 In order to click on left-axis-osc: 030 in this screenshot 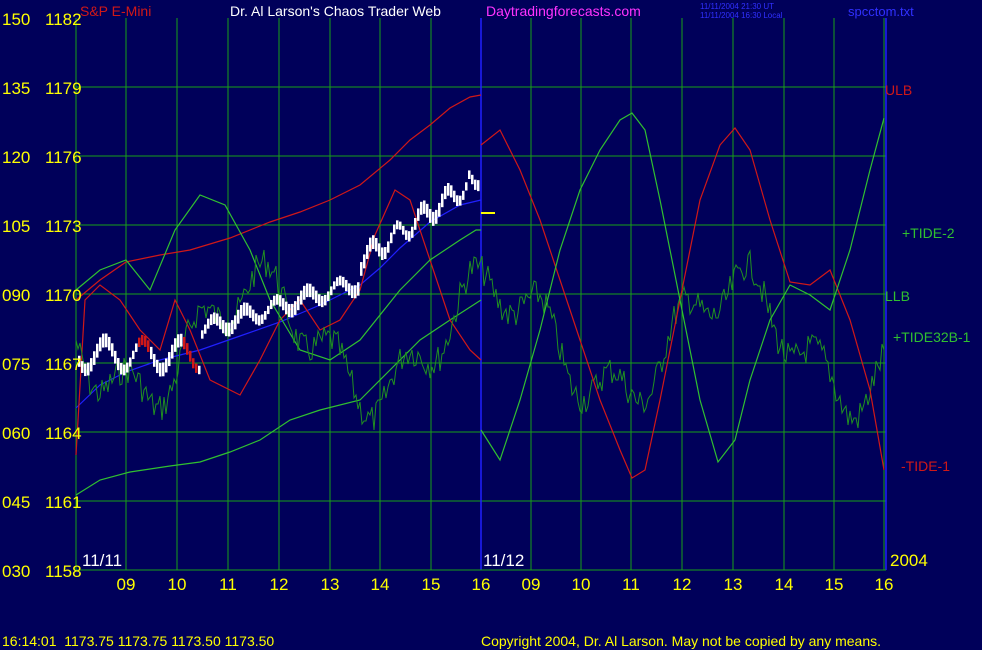, I will do `click(16, 571)`.